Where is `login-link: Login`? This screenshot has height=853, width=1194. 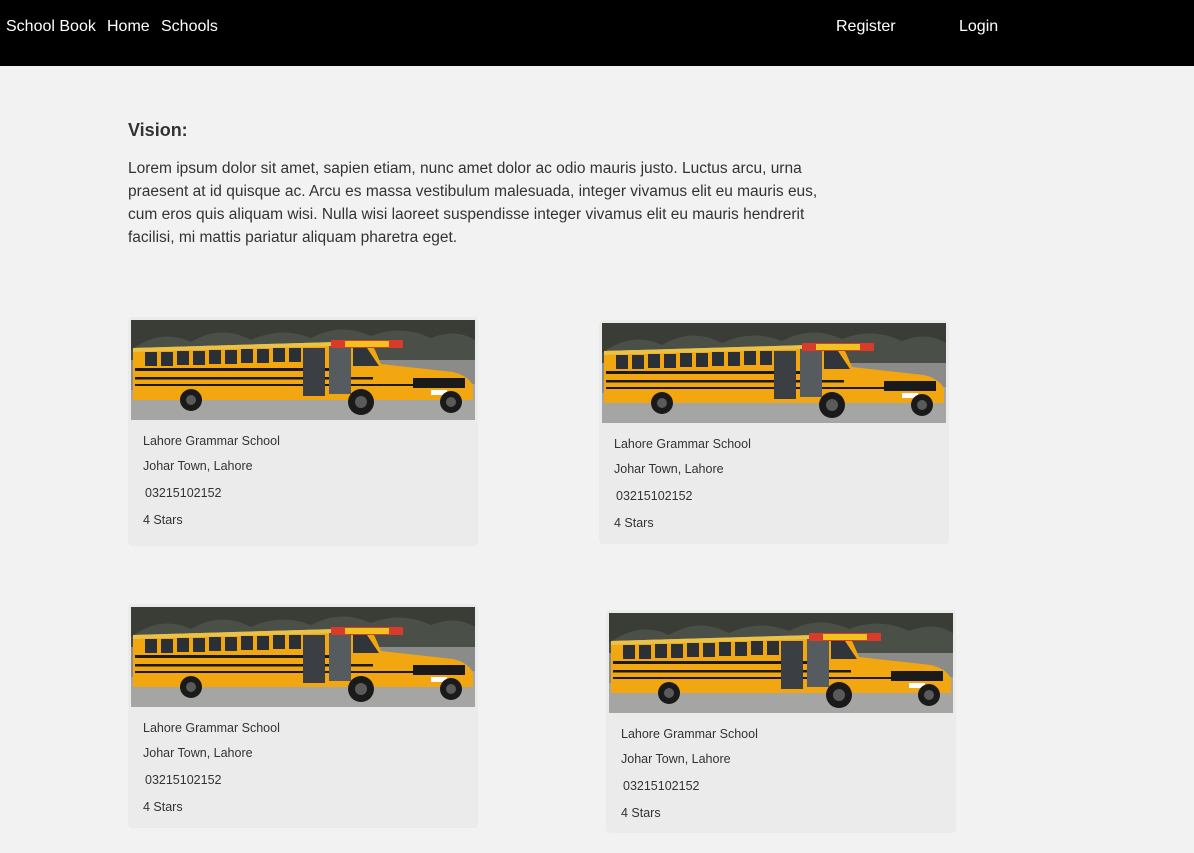 login-link: Login is located at coordinates (978, 27).